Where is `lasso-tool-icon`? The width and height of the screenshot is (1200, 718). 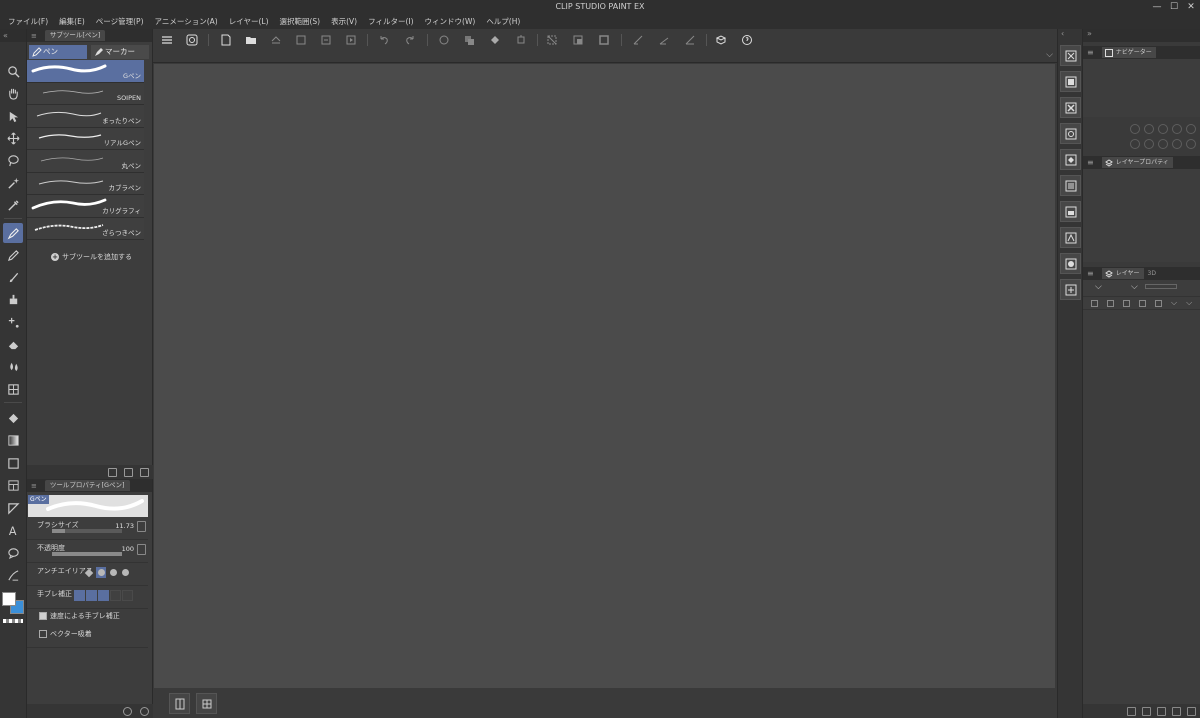 lasso-tool-icon is located at coordinates (13, 160).